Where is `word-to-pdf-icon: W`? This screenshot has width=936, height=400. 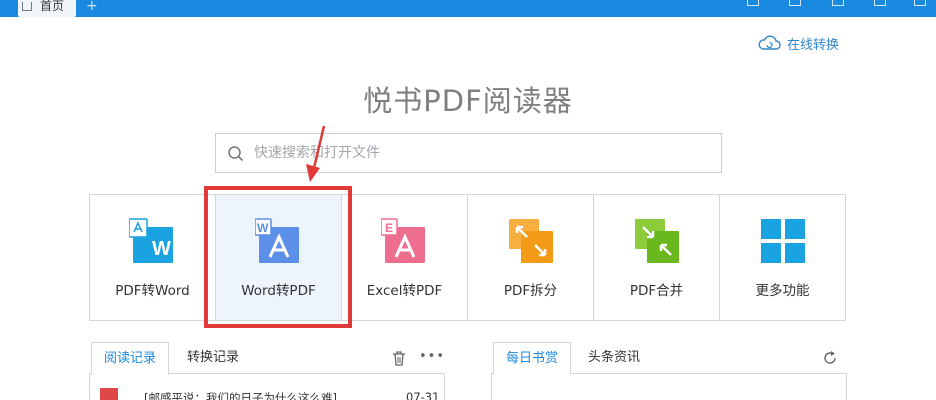 word-to-pdf-icon: W is located at coordinates (276, 240).